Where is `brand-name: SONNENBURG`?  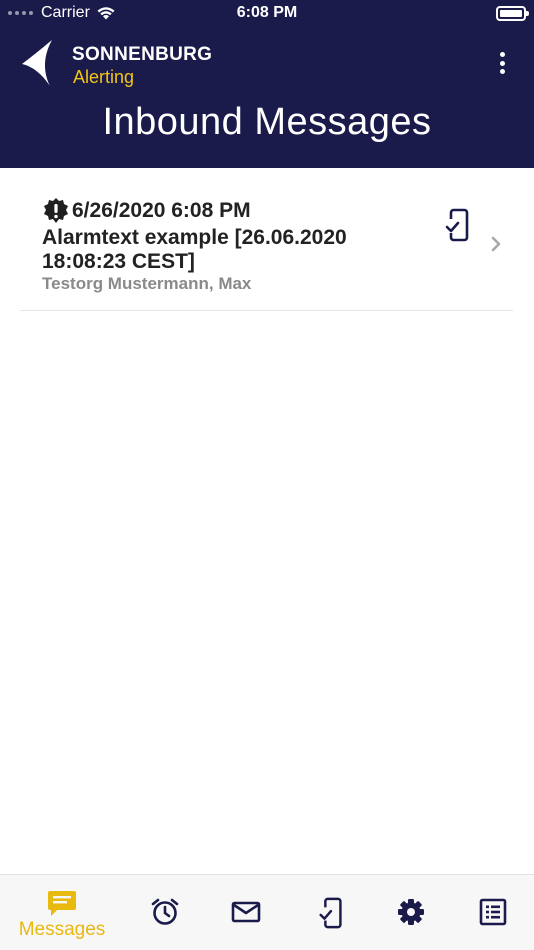
brand-name: SONNENBURG is located at coordinates (142, 54).